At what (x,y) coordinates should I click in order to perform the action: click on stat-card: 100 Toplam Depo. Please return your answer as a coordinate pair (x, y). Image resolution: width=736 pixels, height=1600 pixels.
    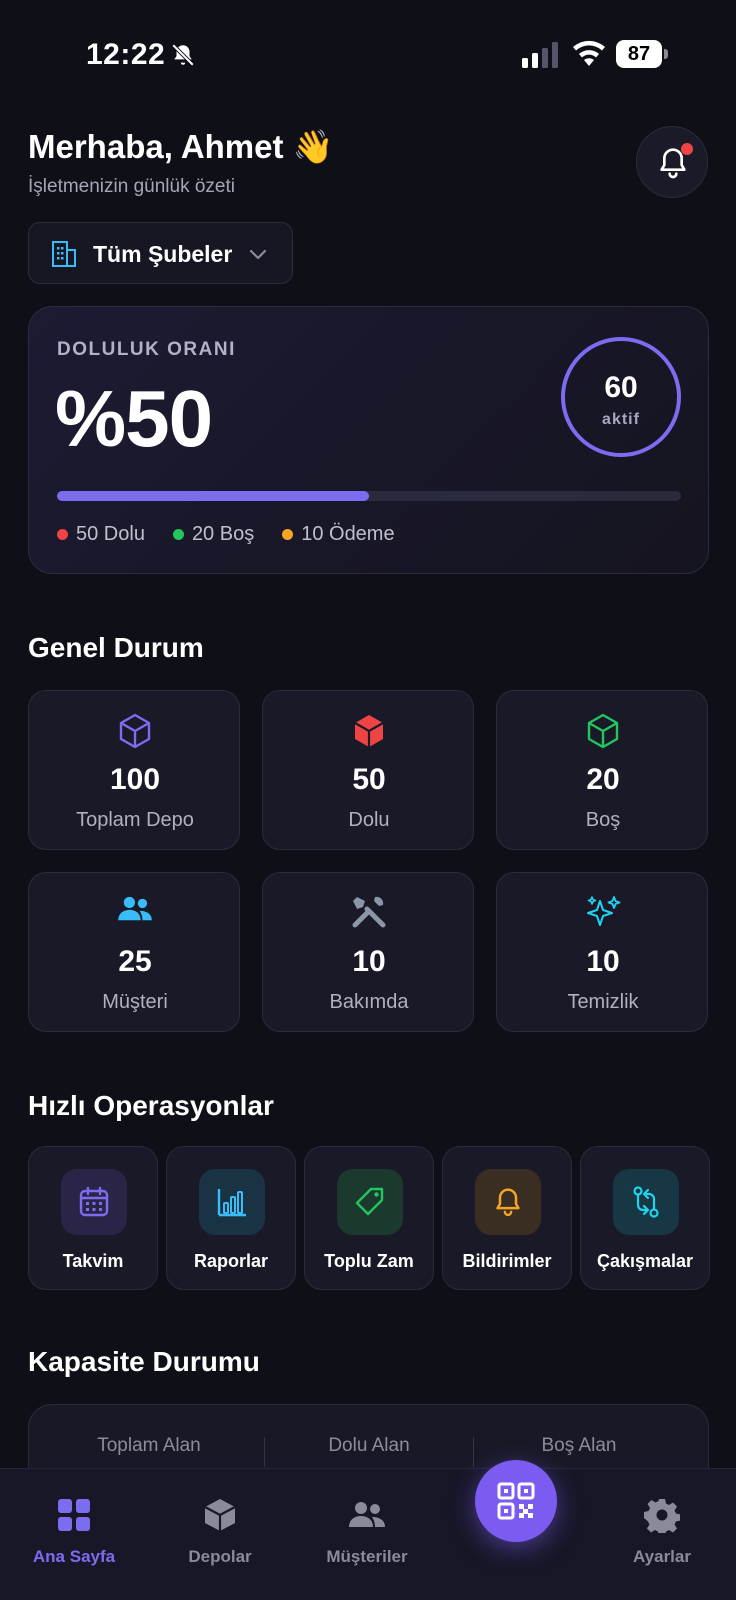
    Looking at the image, I should click on (134, 770).